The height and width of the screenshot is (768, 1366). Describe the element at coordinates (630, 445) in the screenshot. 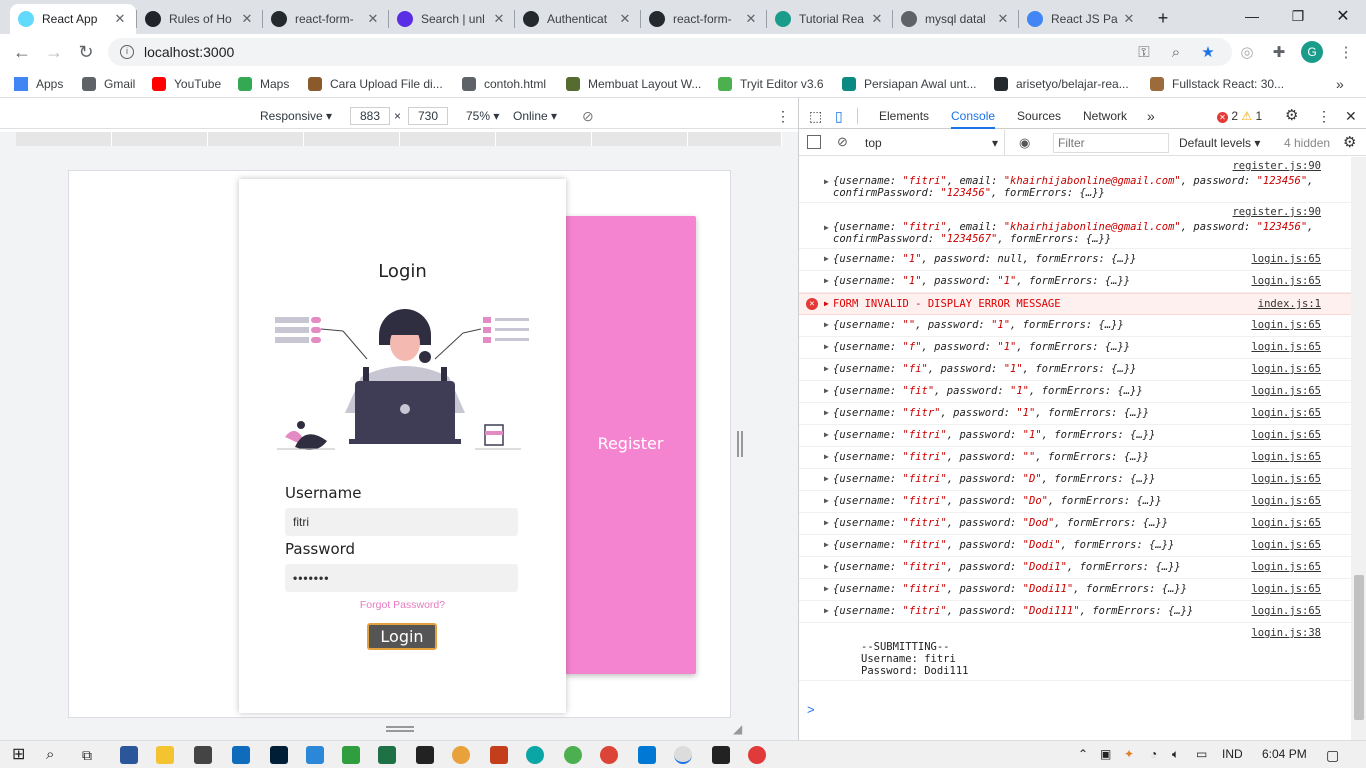

I see `register-panel: Register` at that location.